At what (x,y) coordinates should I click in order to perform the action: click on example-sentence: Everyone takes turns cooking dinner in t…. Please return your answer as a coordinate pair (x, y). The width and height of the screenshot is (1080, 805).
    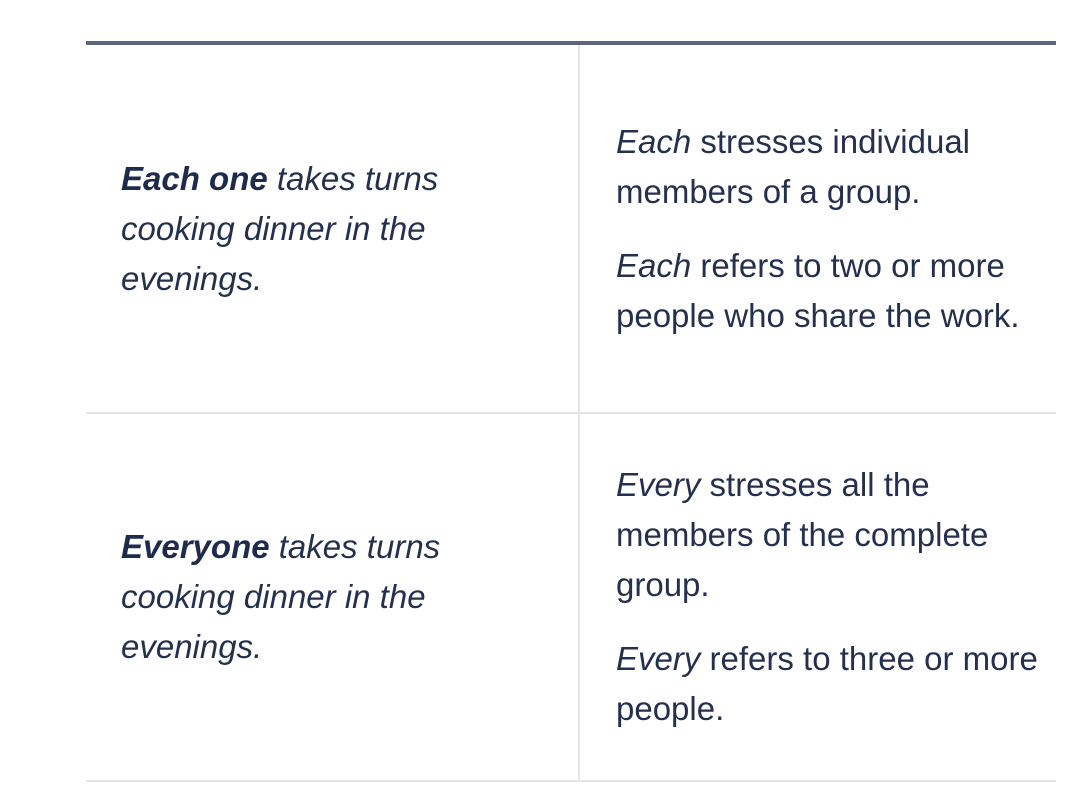
    Looking at the image, I should click on (339, 597).